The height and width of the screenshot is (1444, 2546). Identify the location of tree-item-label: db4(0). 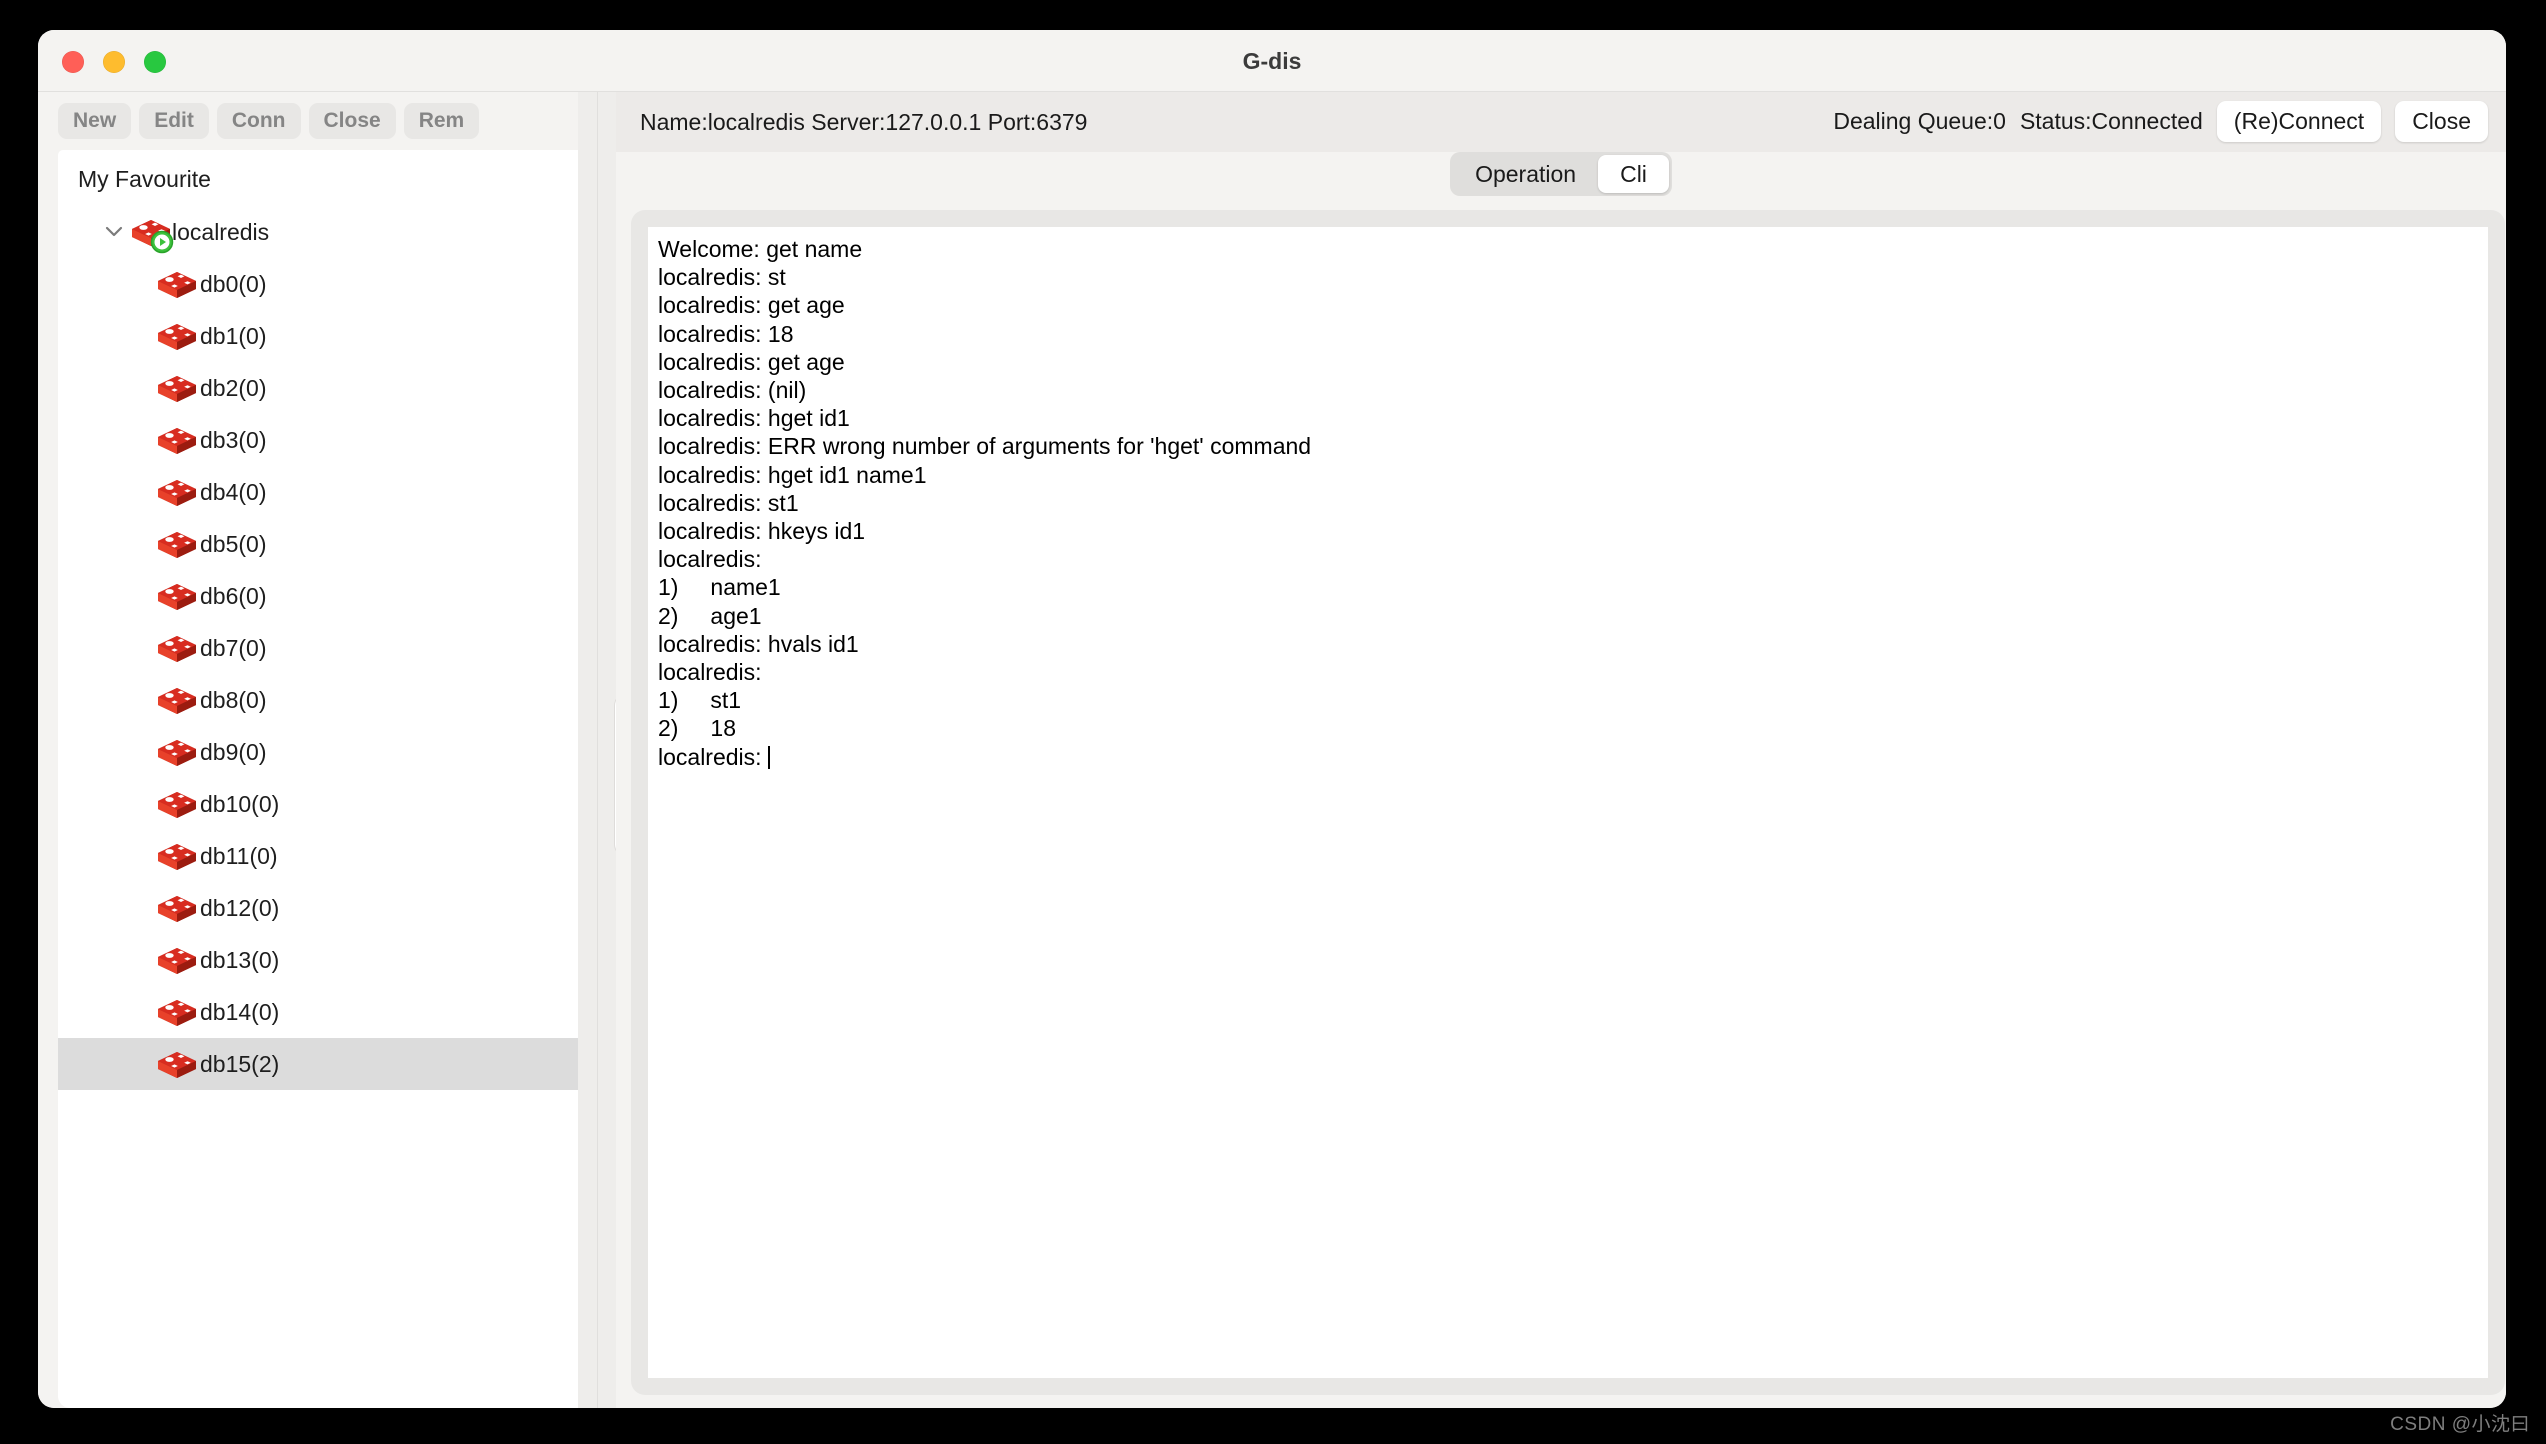
(233, 491).